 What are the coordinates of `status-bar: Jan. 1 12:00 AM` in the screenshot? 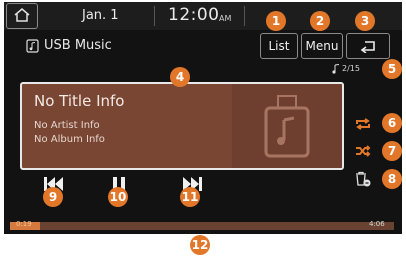 It's located at (203, 16).